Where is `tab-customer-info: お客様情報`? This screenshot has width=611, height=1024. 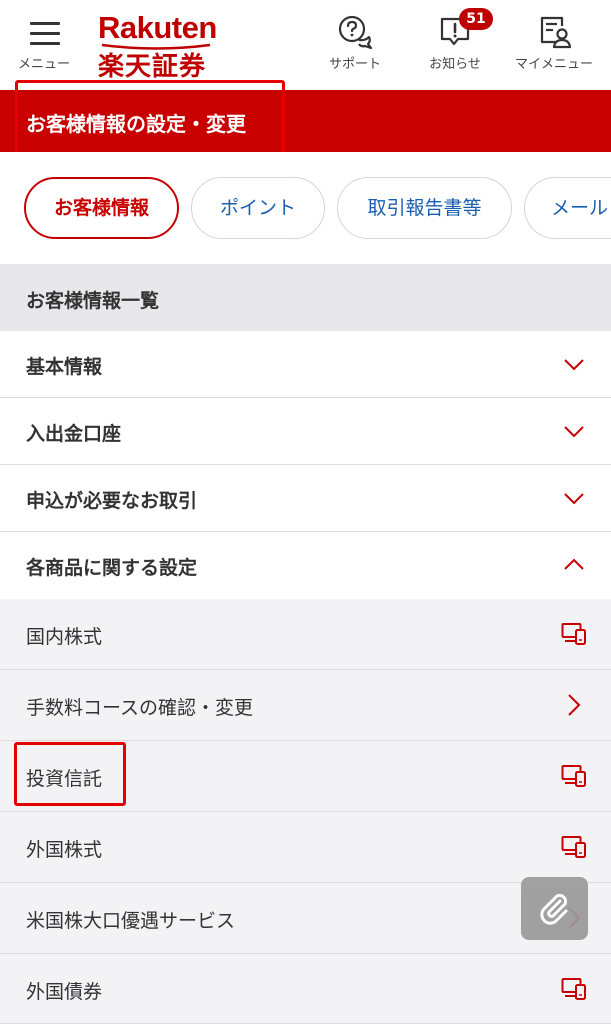
tab-customer-info: お客様情報 is located at coordinates (101, 208).